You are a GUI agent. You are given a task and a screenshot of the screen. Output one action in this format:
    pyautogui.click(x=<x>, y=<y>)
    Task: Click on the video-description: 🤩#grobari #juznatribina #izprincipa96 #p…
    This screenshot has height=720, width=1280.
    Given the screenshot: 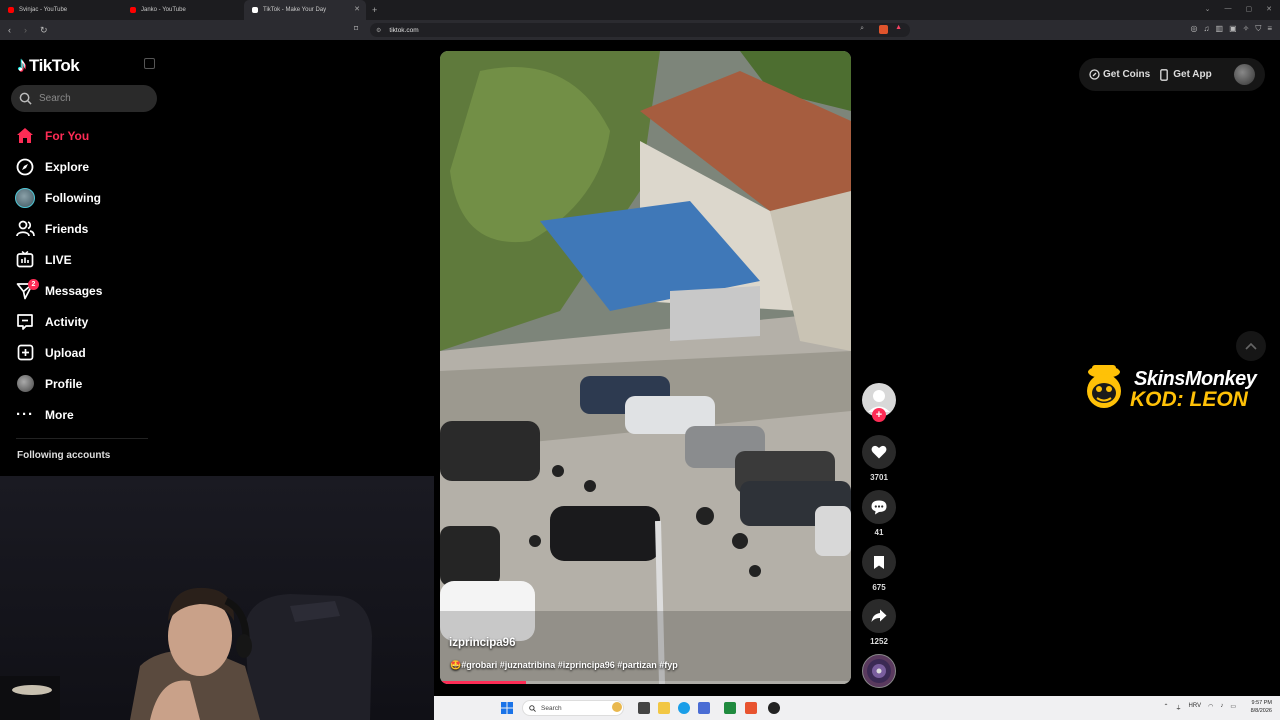 What is the action you would take?
    pyautogui.click(x=564, y=665)
    